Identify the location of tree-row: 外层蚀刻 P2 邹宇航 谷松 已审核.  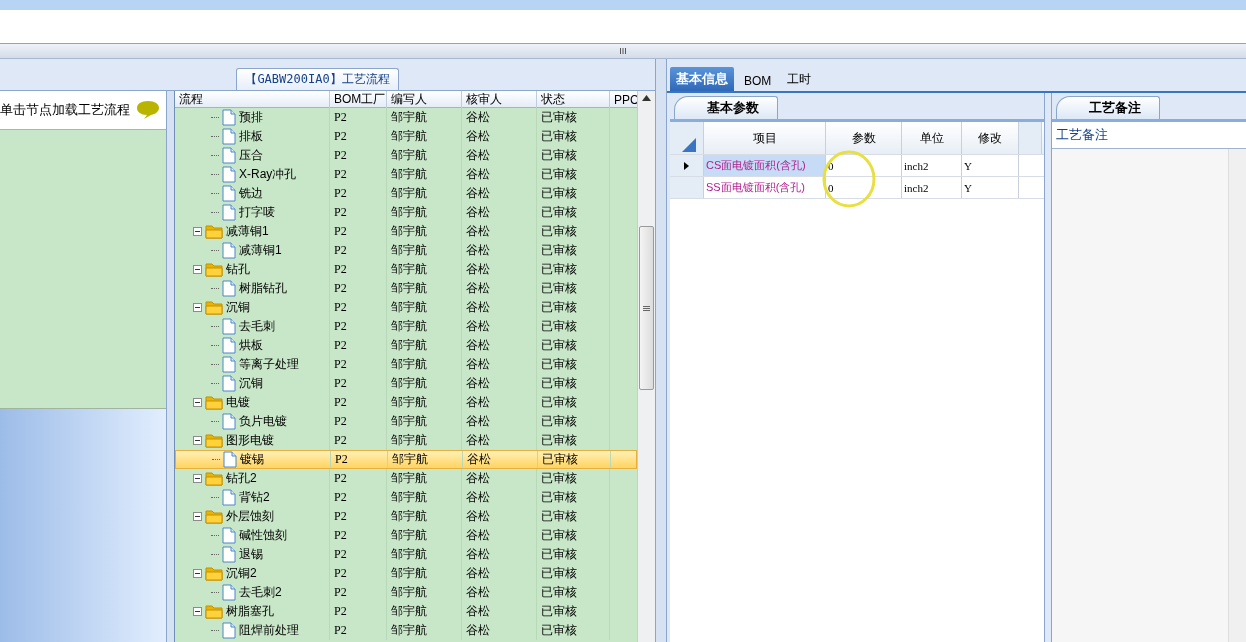
(406, 516).